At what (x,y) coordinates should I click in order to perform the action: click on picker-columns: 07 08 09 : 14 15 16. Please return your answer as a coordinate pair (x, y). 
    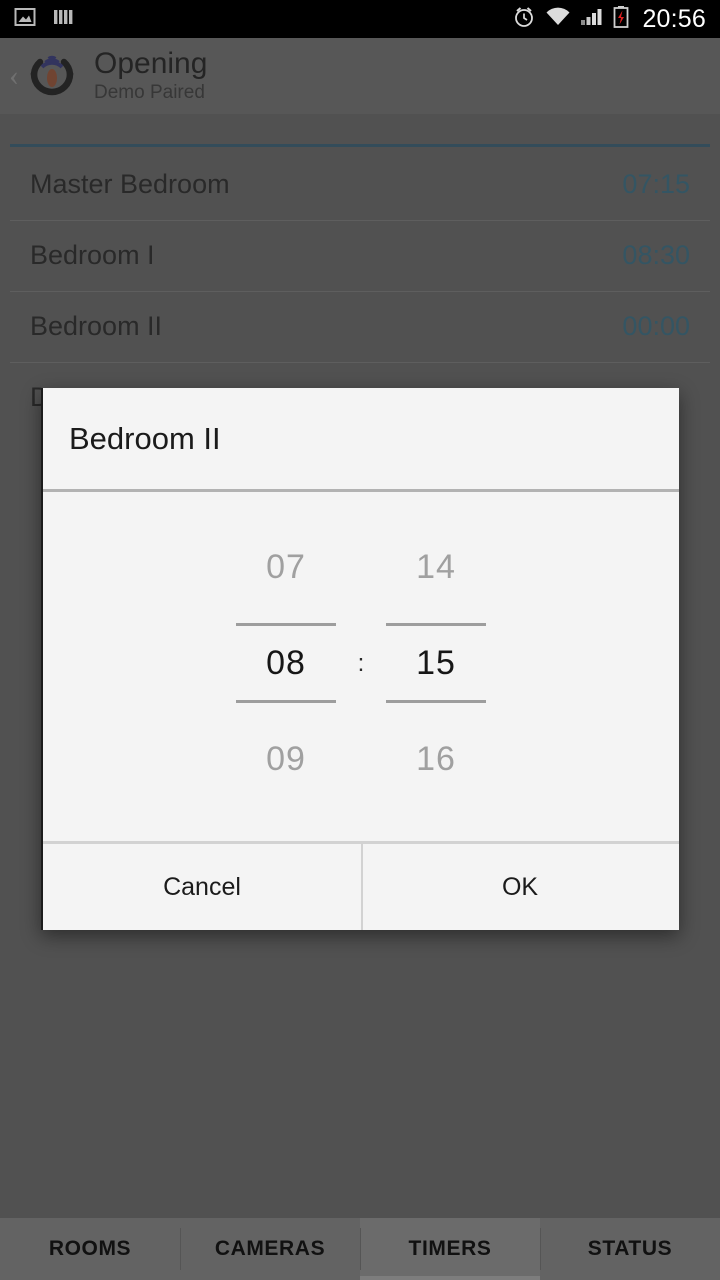
    Looking at the image, I should click on (361, 663).